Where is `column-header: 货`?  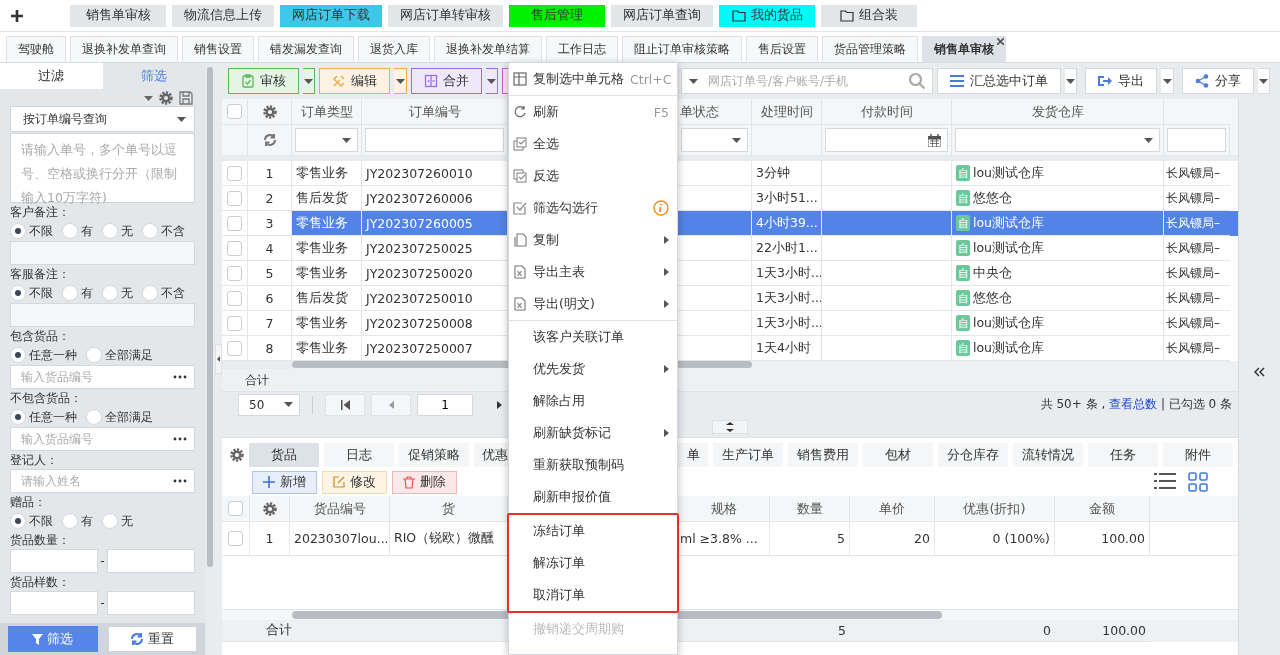 column-header: 货 is located at coordinates (448, 508).